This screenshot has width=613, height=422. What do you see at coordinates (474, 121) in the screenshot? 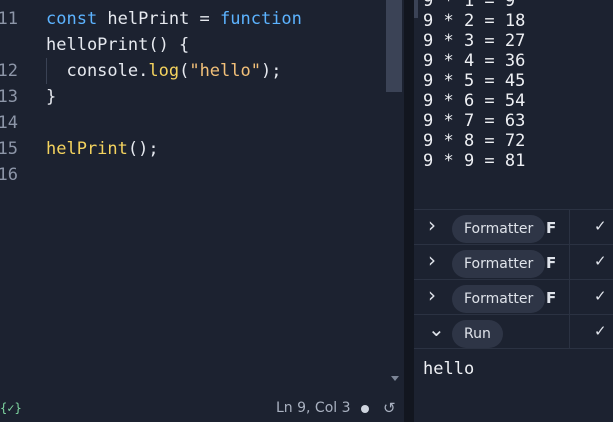
I see `output-line: 9 * 7 = 63` at bounding box center [474, 121].